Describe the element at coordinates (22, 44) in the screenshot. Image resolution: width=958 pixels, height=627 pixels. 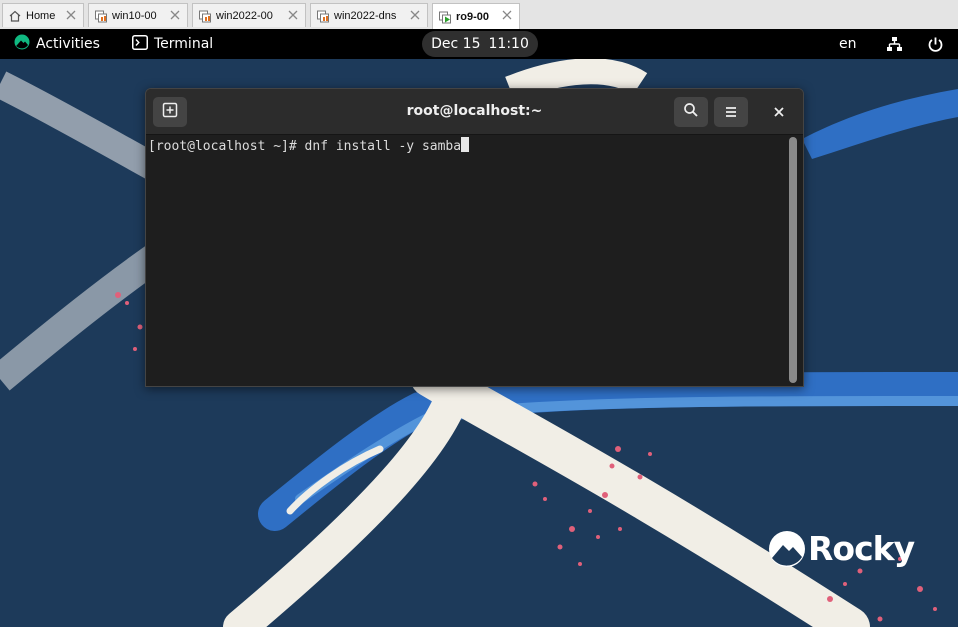
I see `rocky-logo-icon` at that location.